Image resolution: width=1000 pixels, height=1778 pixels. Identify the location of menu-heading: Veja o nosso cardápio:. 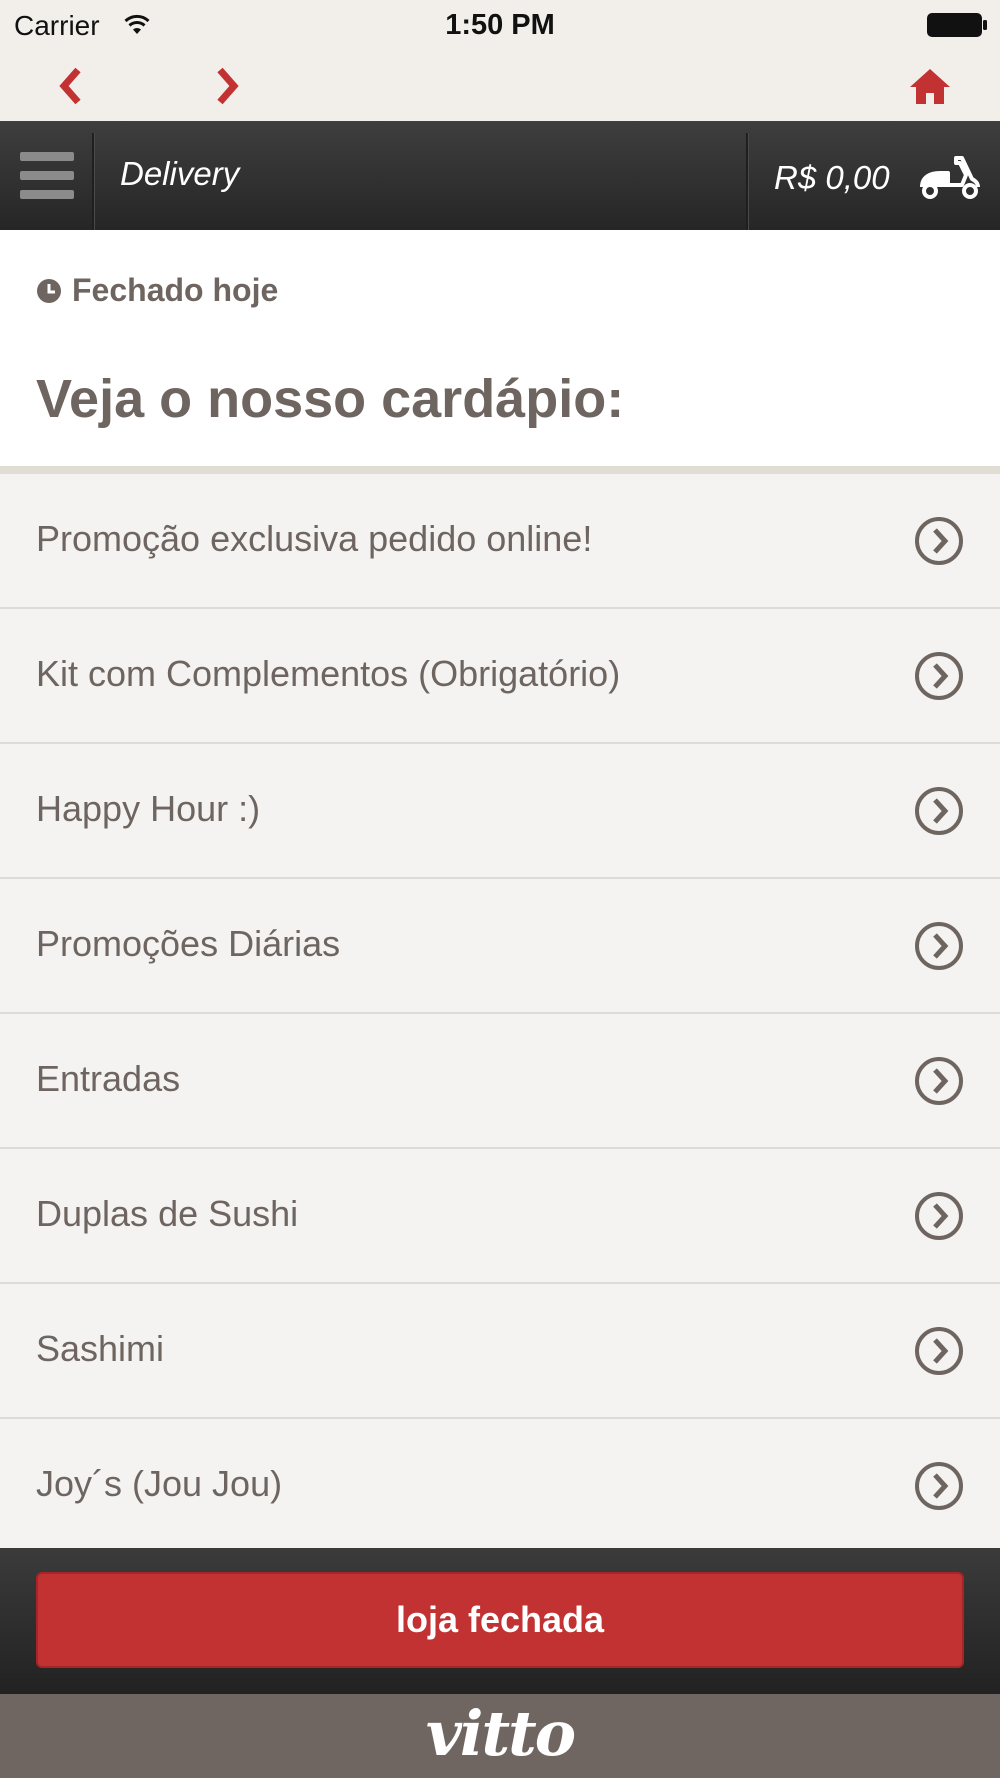
(330, 399).